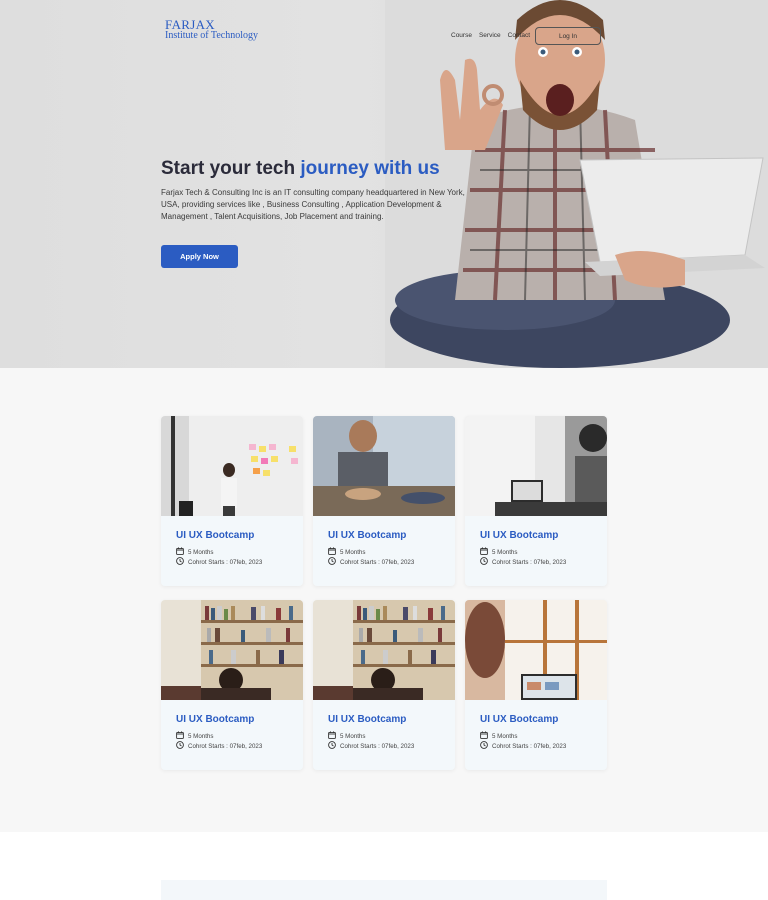 This screenshot has width=768, height=900. I want to click on nav-service: Service, so click(490, 35).